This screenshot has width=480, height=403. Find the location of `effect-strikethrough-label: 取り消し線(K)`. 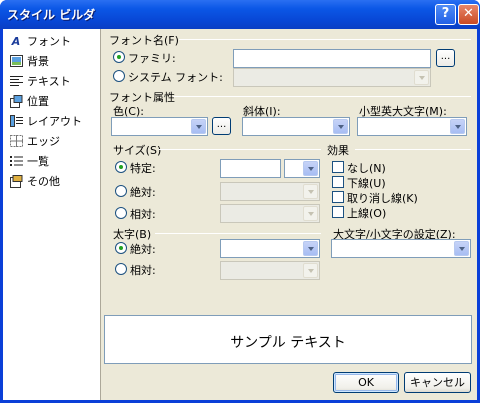

effect-strikethrough-label: 取り消し線(K) is located at coordinates (382, 198).